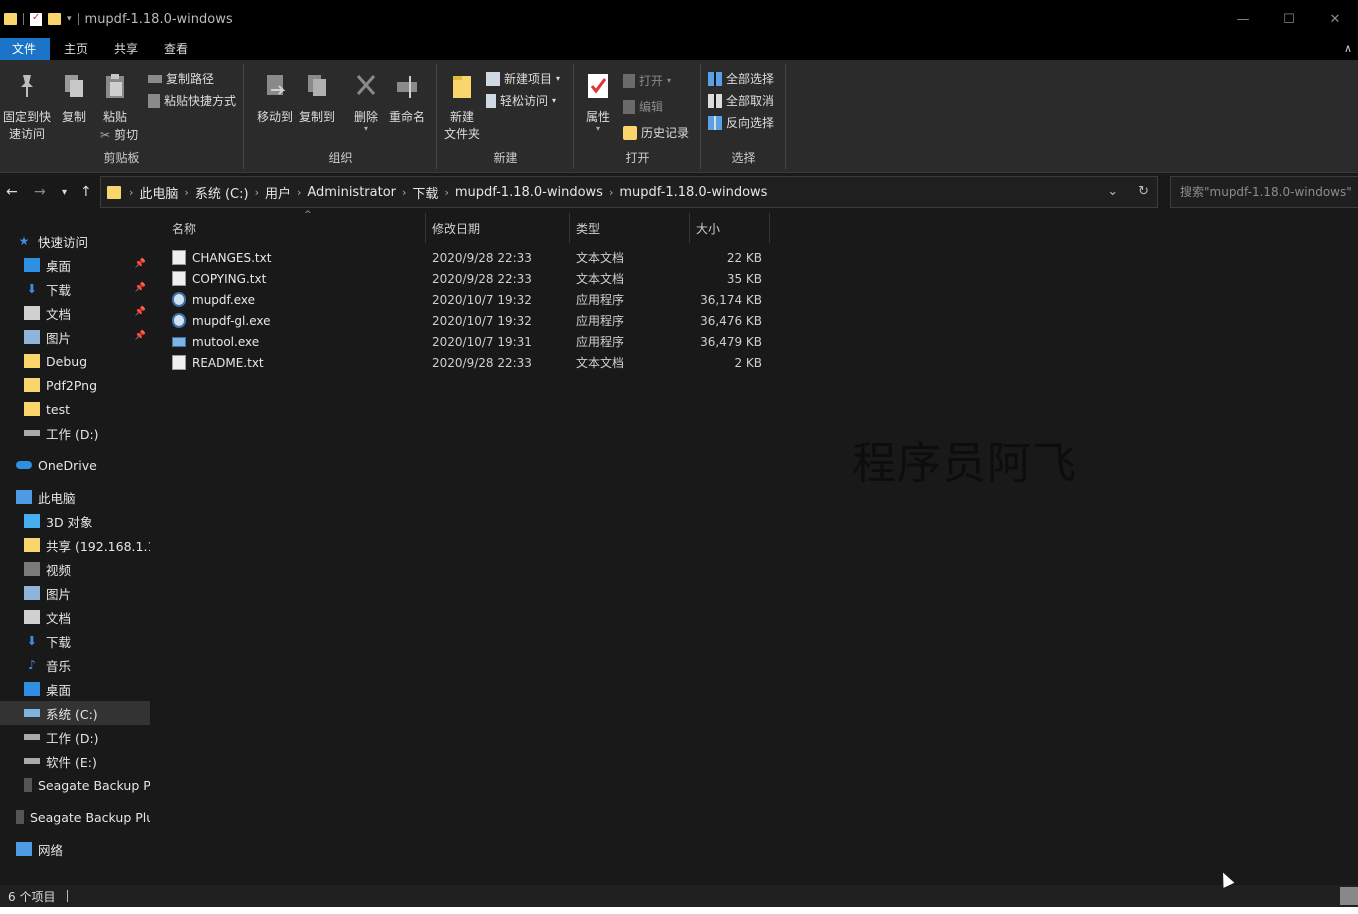  Describe the element at coordinates (75, 665) in the screenshot. I see `sidebar-item: ♪ 音乐` at that location.